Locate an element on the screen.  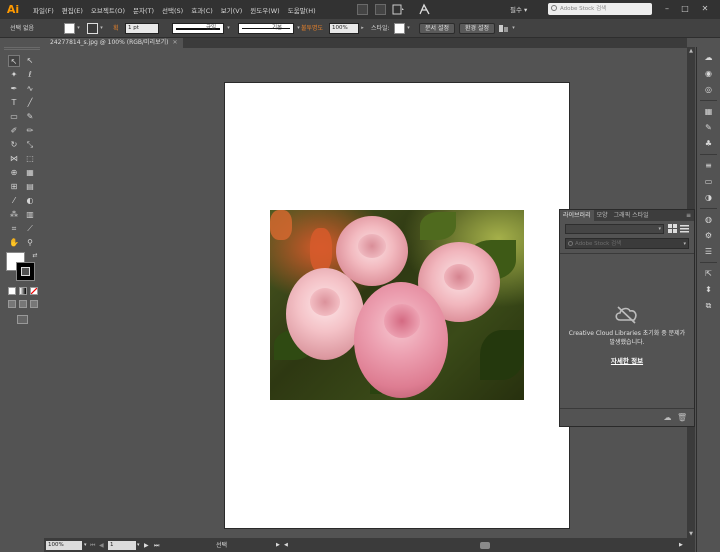
stroke-dropdown: ▾ is located at coordinates (101, 28).